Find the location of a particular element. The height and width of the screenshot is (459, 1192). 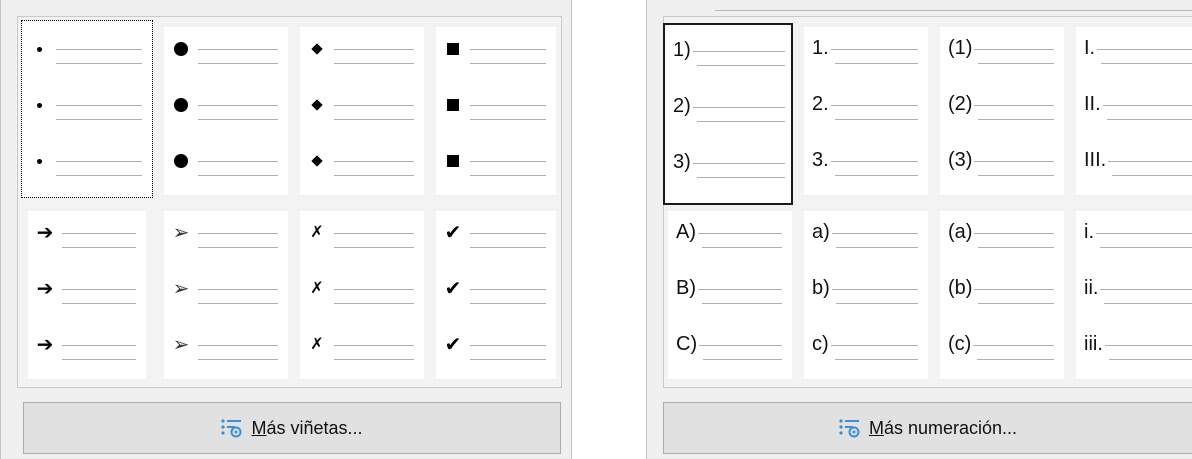

numbering-line: 2) is located at coordinates (728, 109).